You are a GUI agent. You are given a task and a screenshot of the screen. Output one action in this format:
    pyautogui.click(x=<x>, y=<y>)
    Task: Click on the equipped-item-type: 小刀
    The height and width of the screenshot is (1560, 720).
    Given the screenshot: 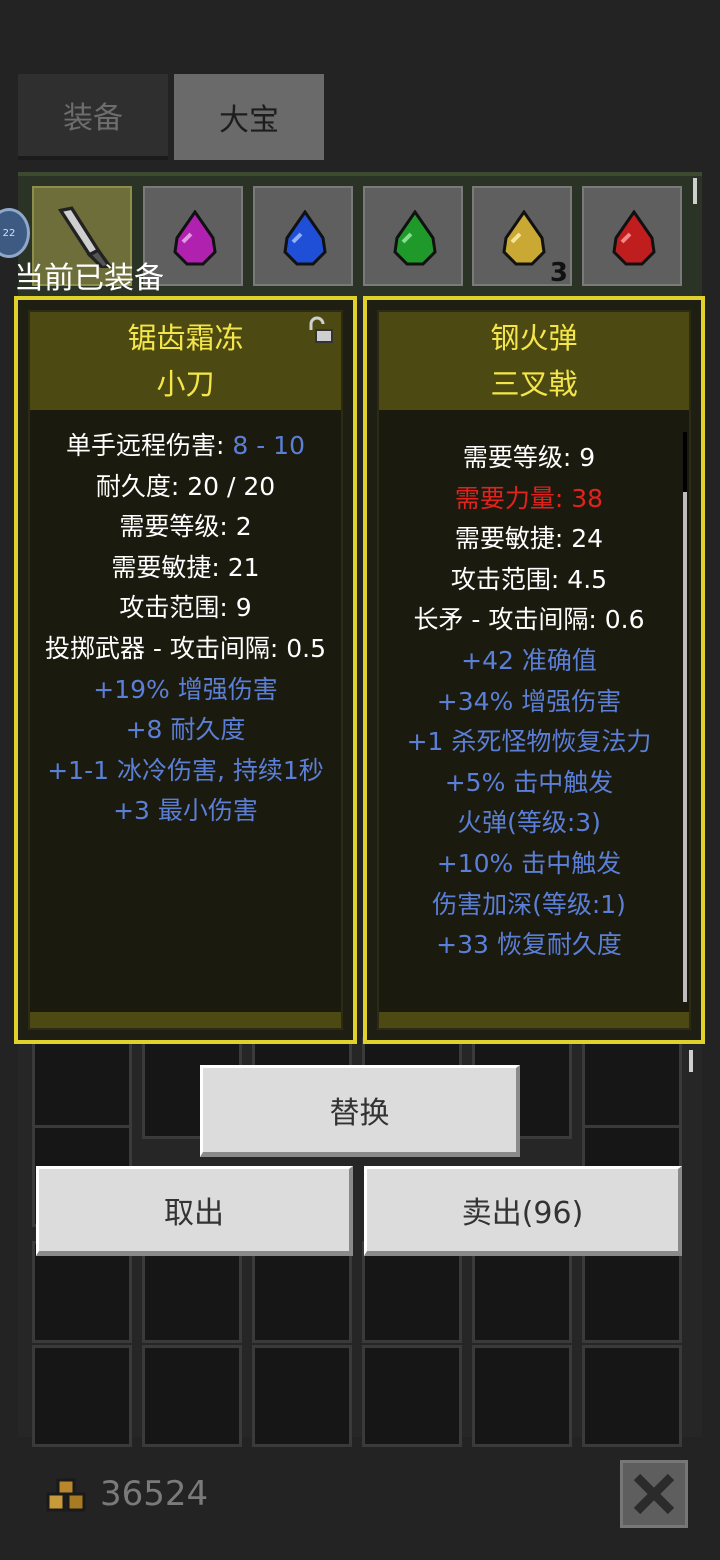 What is the action you would take?
    pyautogui.click(x=185, y=384)
    